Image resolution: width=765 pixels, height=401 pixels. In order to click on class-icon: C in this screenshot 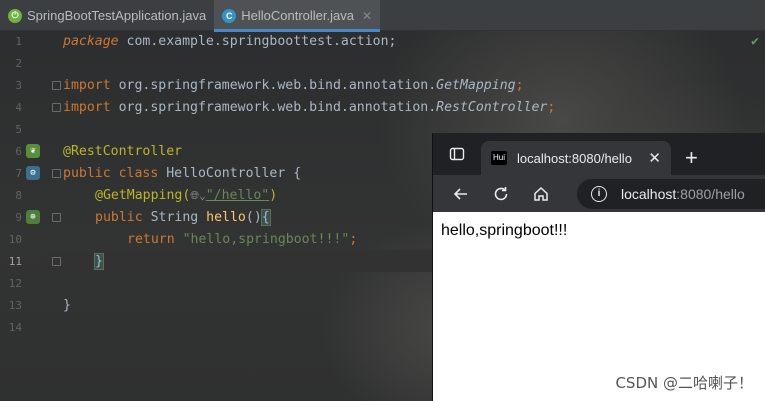, I will do `click(229, 15)`.